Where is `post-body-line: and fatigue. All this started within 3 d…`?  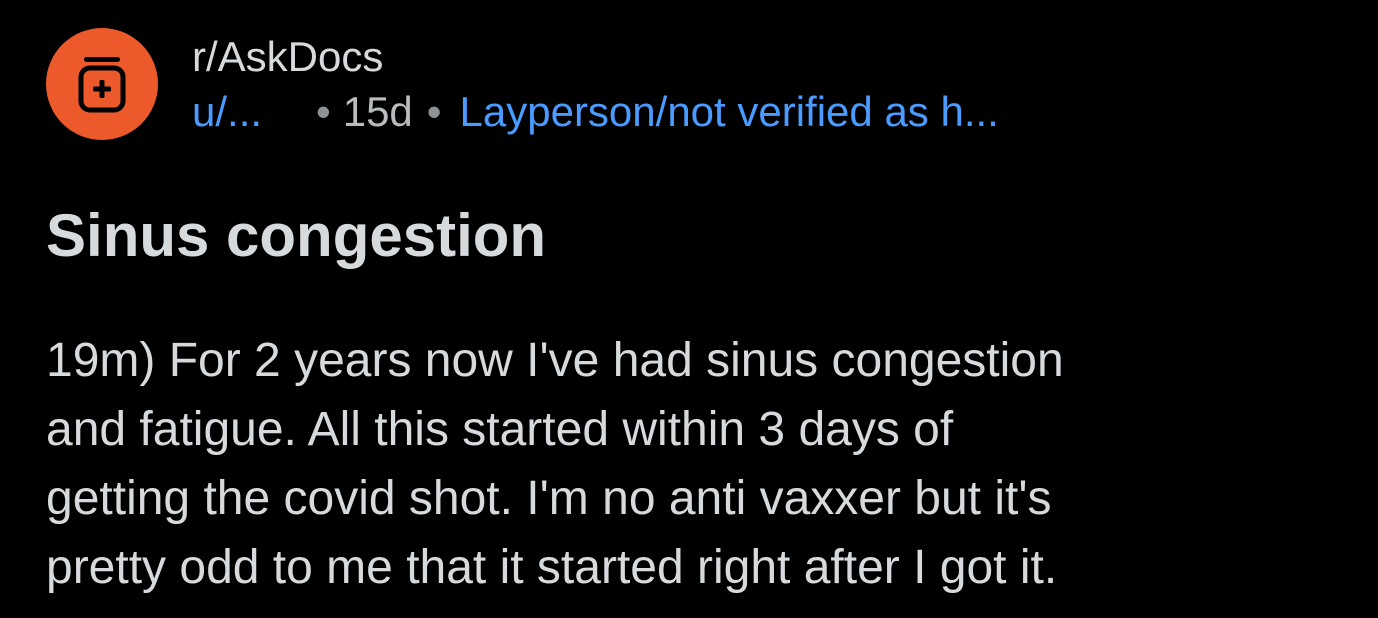 post-body-line: and fatigue. All this started within 3 d… is located at coordinates (500, 429).